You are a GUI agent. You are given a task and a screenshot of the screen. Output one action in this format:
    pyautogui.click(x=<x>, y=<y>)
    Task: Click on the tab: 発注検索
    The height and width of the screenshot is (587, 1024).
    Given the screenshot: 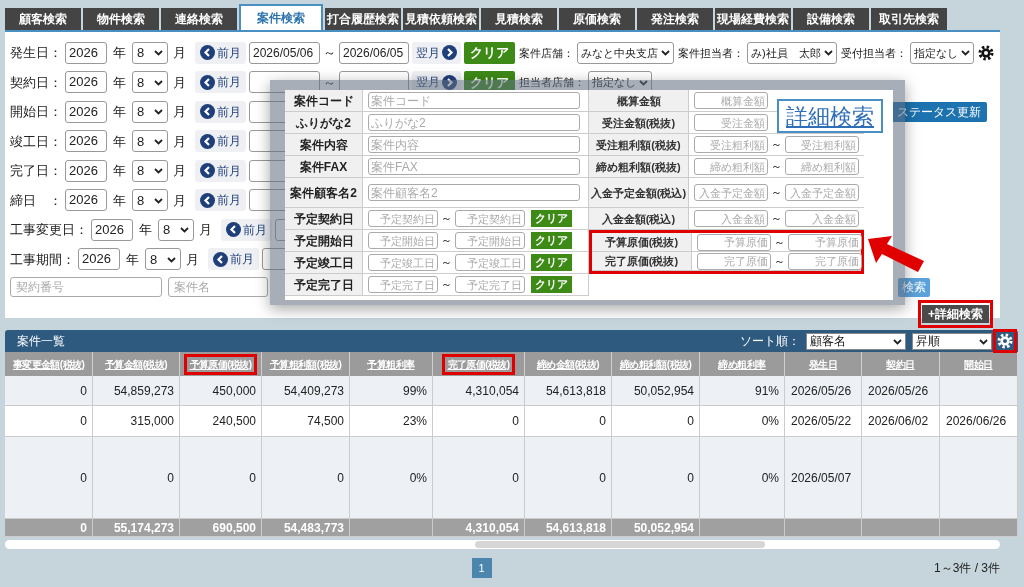 What is the action you would take?
    pyautogui.click(x=675, y=19)
    